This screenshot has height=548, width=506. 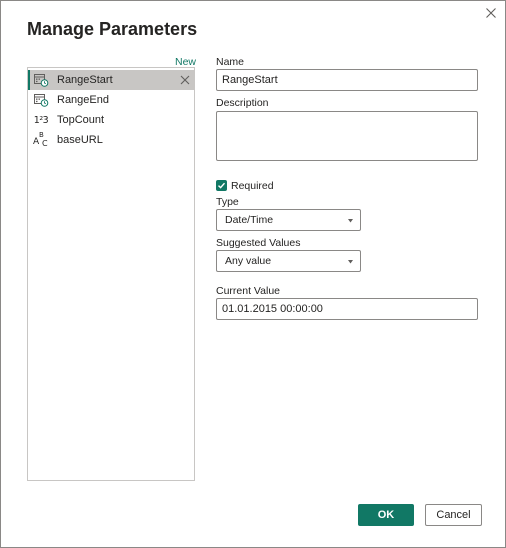 I want to click on name-label: Name, so click(x=230, y=62).